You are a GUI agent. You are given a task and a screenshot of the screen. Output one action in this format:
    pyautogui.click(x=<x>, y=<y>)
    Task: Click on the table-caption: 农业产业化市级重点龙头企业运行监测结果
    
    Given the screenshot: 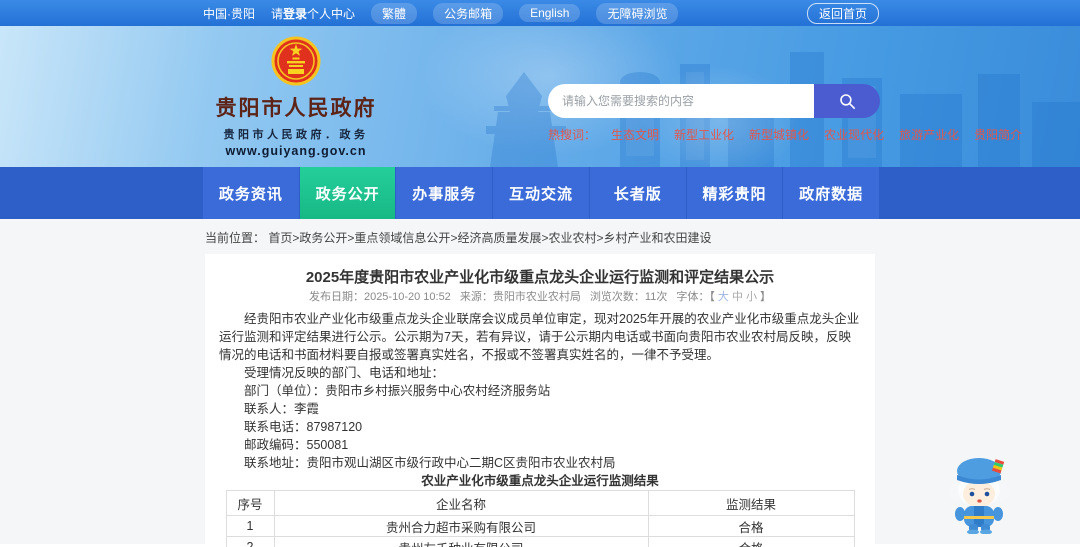 What is the action you would take?
    pyautogui.click(x=540, y=481)
    